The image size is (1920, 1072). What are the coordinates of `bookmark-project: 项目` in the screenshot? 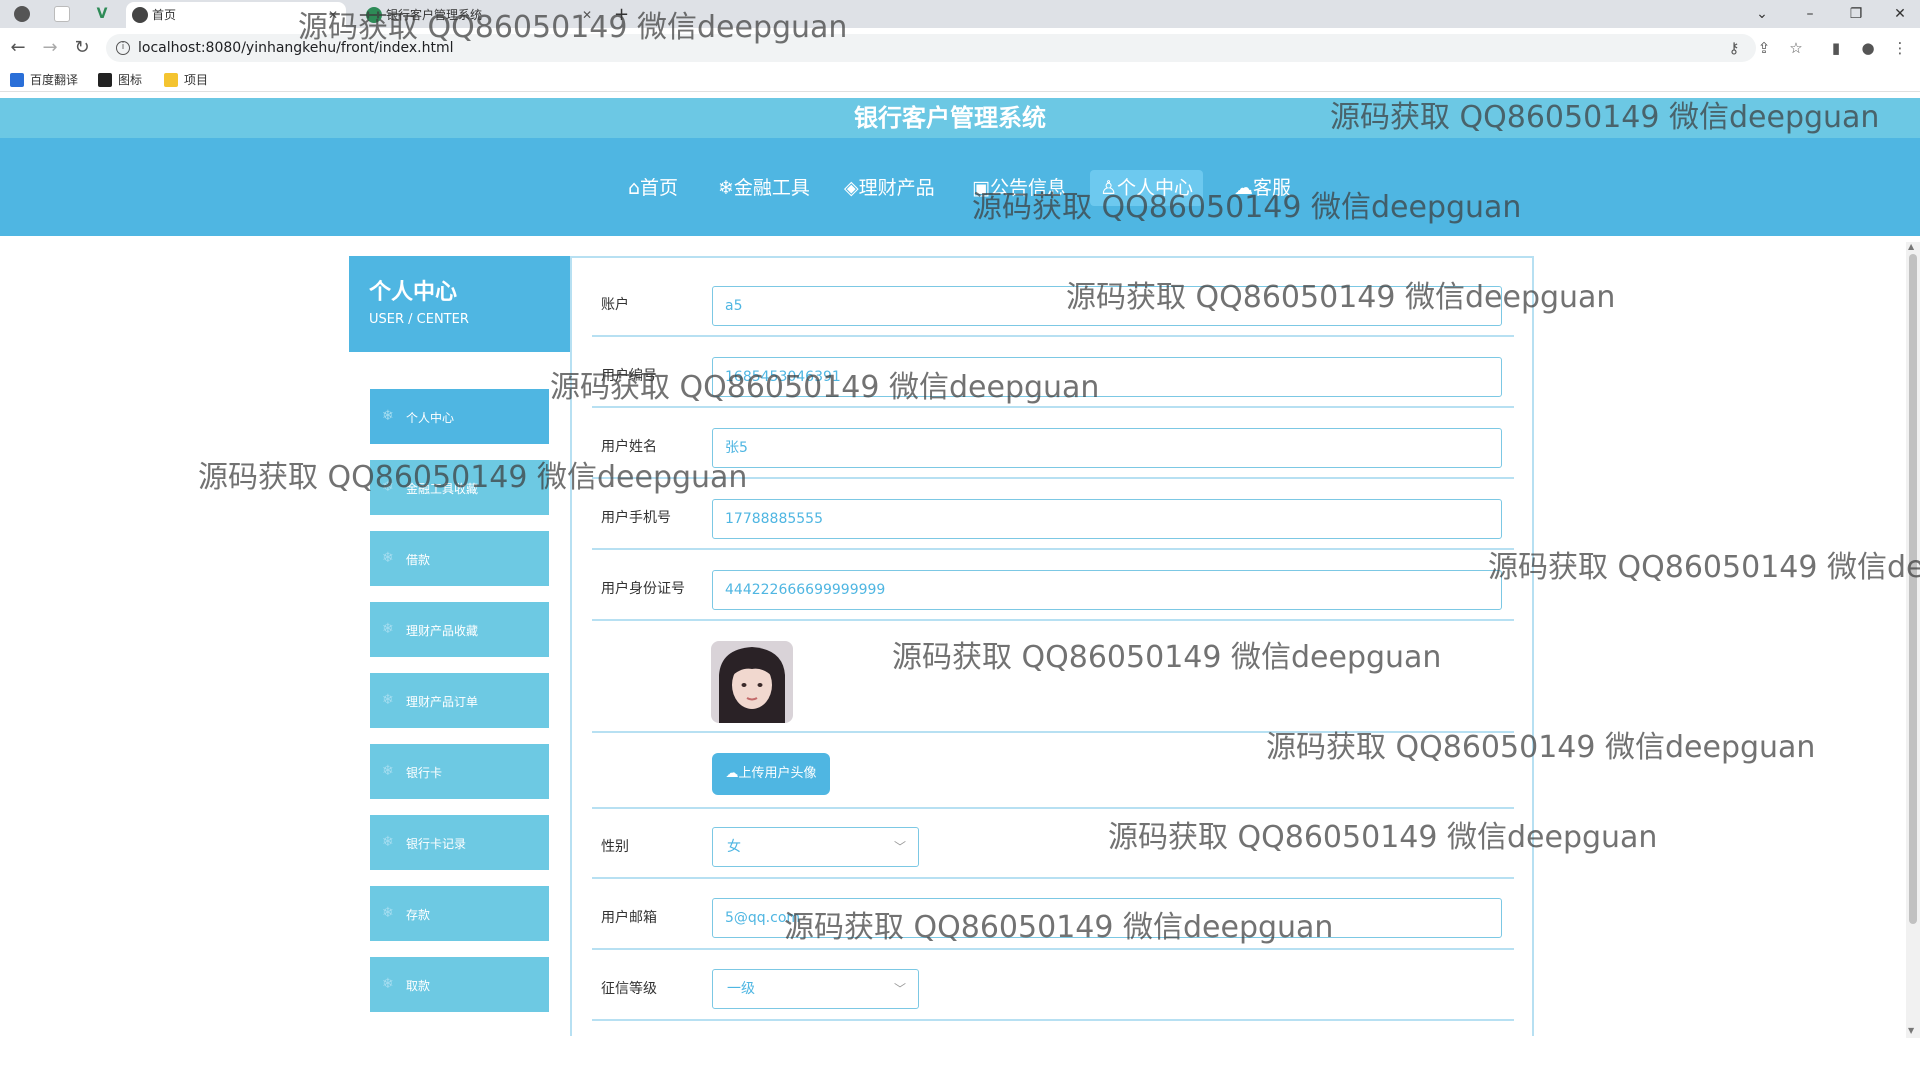 It's located at (186, 80).